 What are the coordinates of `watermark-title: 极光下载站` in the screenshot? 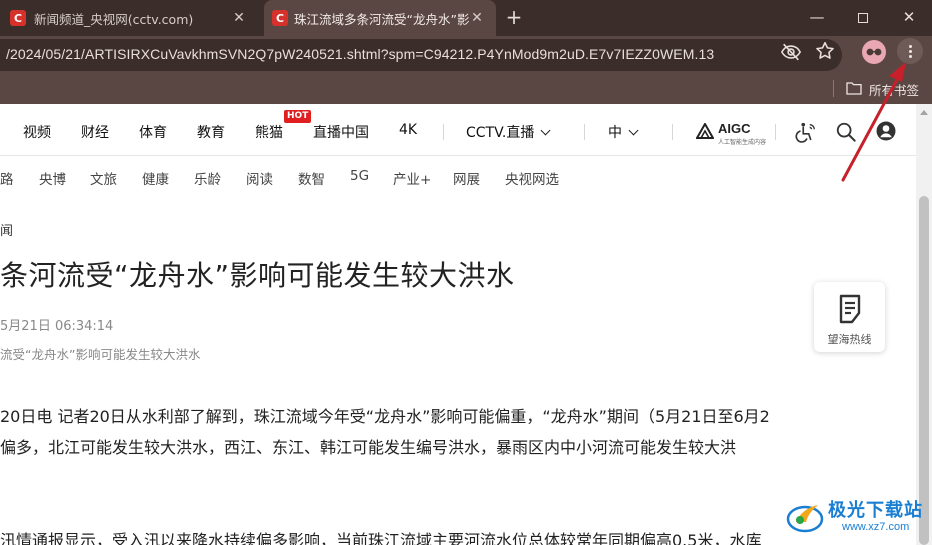 It's located at (875, 510).